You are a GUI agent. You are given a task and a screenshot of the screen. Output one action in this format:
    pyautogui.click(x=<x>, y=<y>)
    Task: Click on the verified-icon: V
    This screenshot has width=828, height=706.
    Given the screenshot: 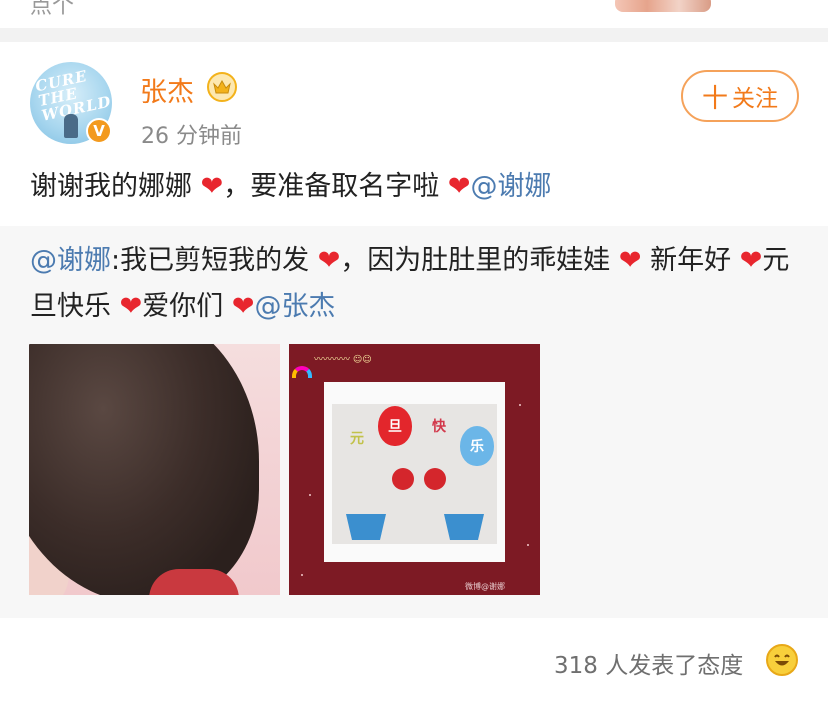 What is the action you would take?
    pyautogui.click(x=99, y=131)
    